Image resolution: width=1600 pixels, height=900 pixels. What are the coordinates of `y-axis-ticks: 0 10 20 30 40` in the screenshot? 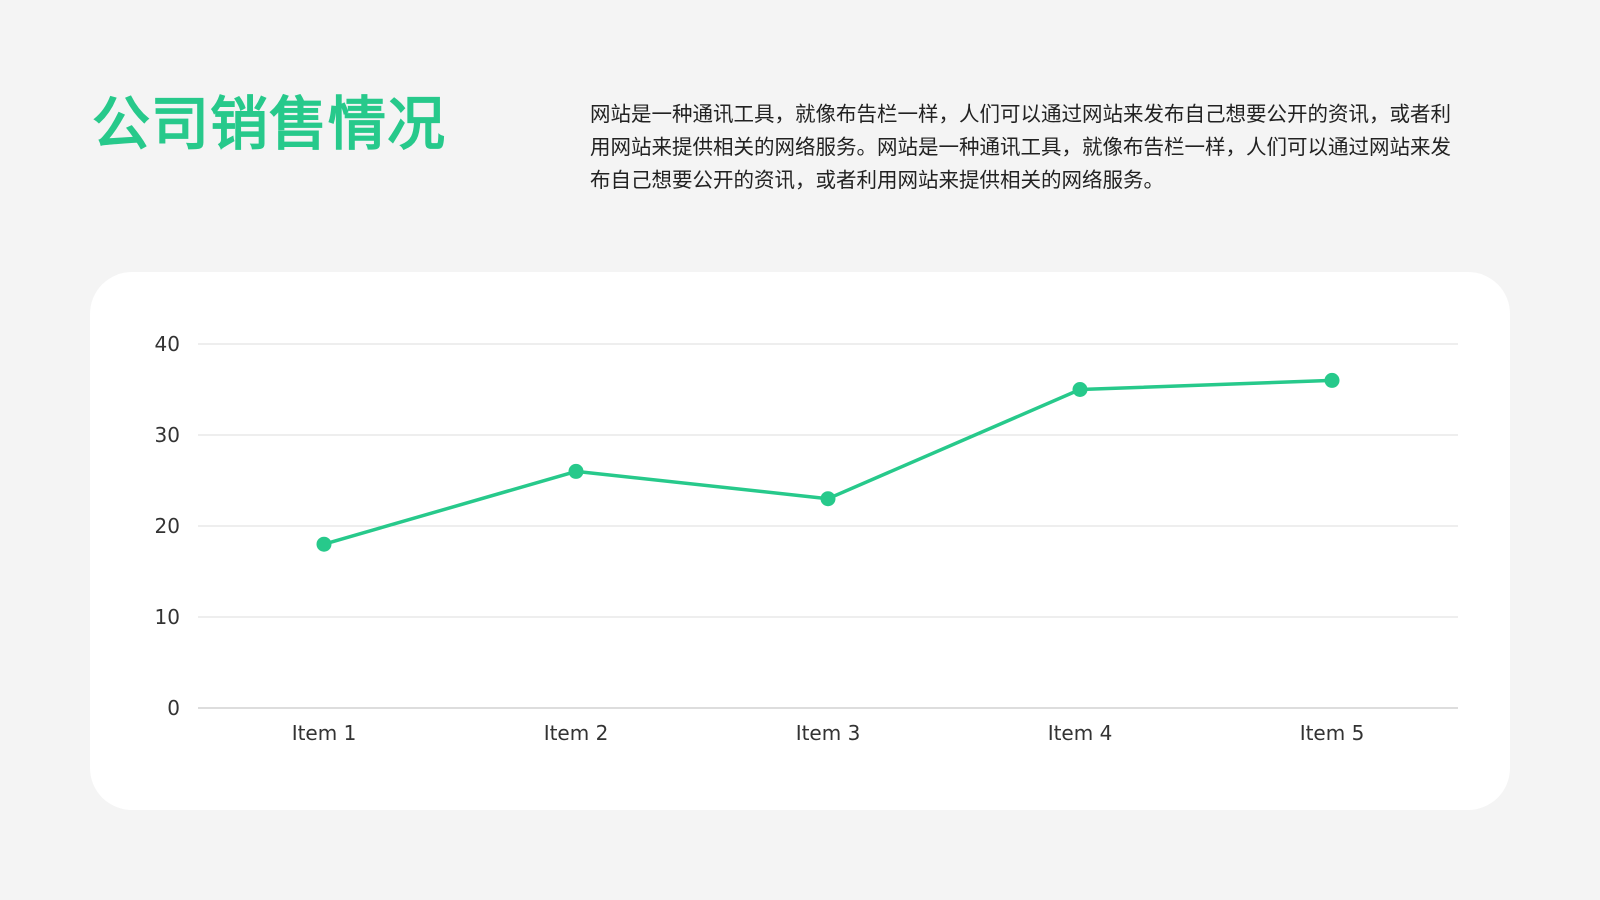 It's located at (167, 526).